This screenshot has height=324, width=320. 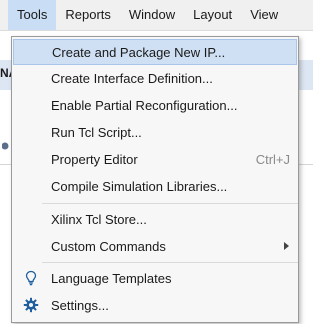 What do you see at coordinates (94, 159) in the screenshot?
I see `menu-item-label: Property Editor` at bounding box center [94, 159].